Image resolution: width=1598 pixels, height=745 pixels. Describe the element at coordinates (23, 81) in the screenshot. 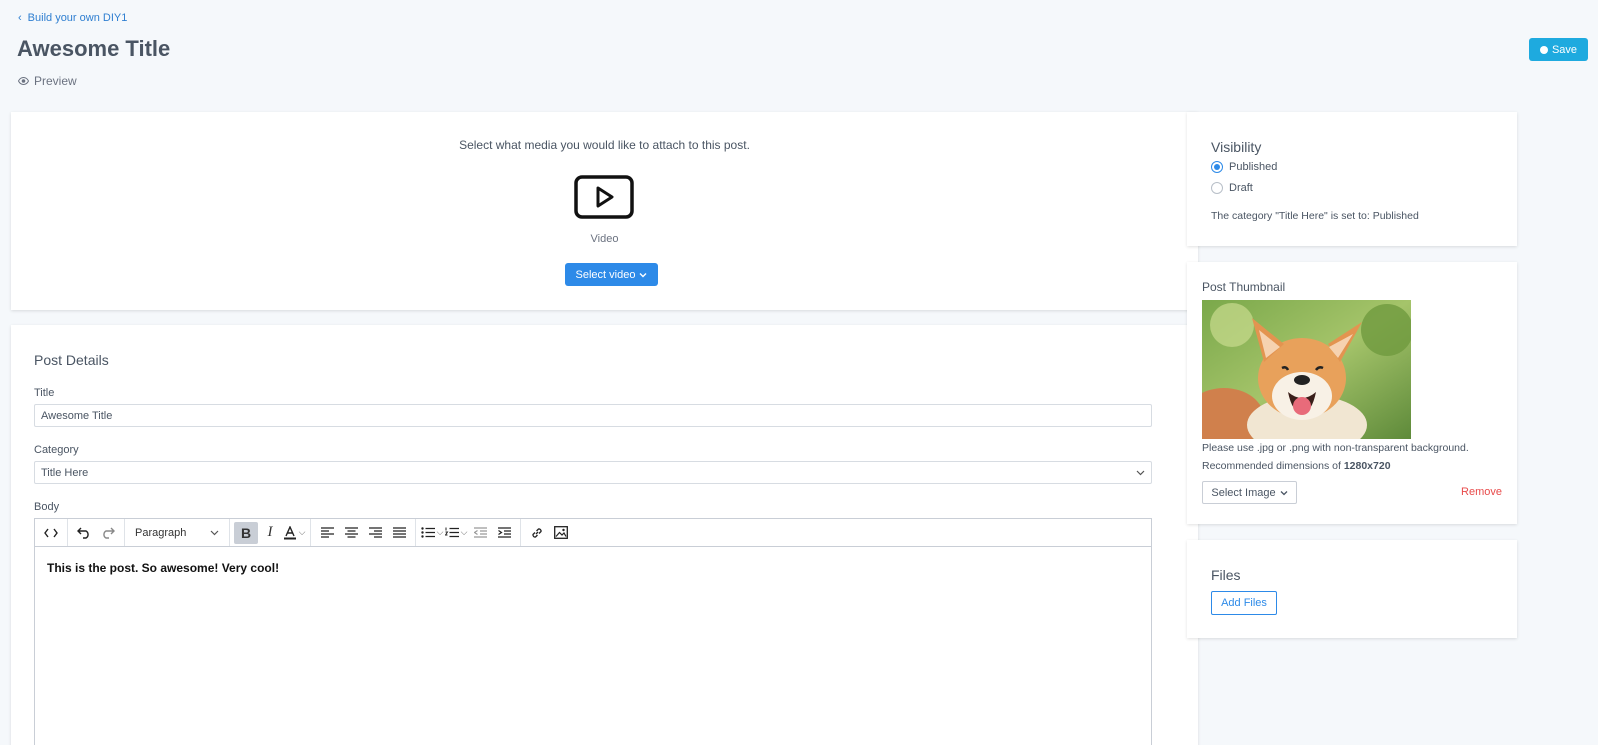

I see `eye-icon` at that location.